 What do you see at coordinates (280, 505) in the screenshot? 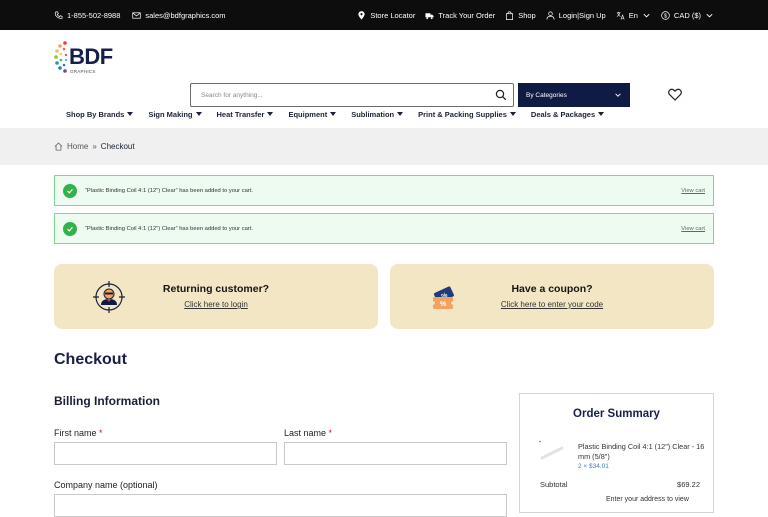
I see `company-name-field` at bounding box center [280, 505].